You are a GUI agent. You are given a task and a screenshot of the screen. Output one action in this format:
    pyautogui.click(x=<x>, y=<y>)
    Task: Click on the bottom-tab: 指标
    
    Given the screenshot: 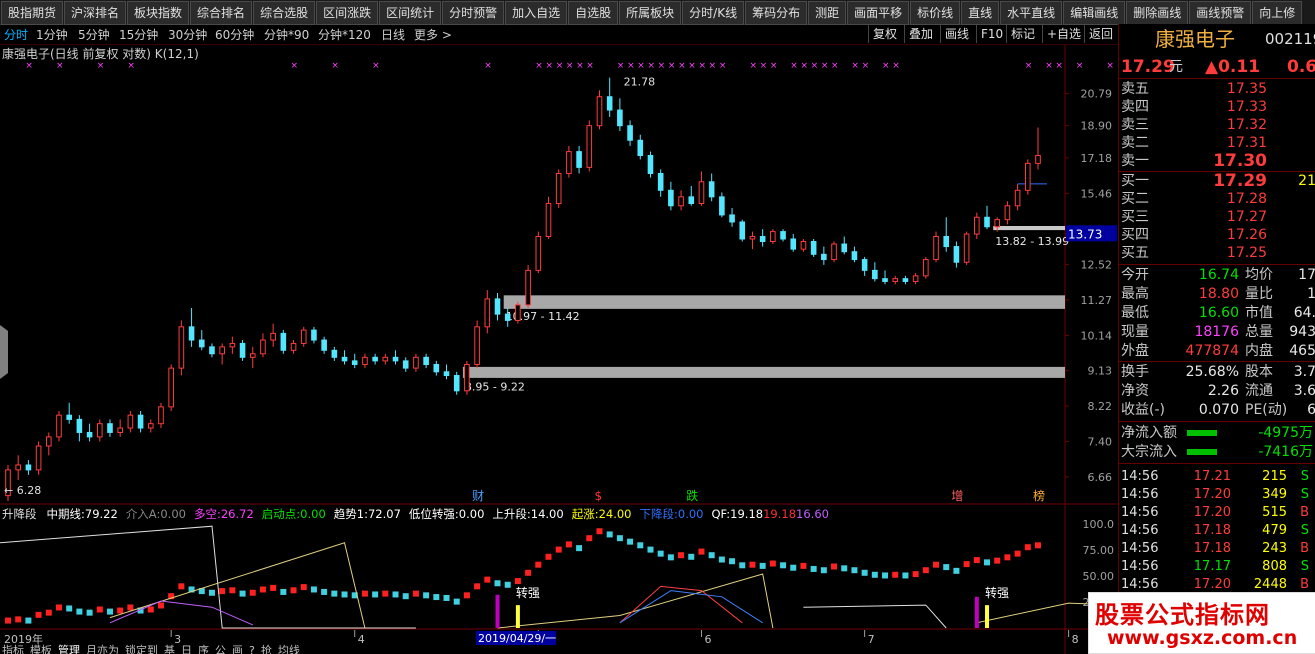 What is the action you would take?
    pyautogui.click(x=13, y=648)
    